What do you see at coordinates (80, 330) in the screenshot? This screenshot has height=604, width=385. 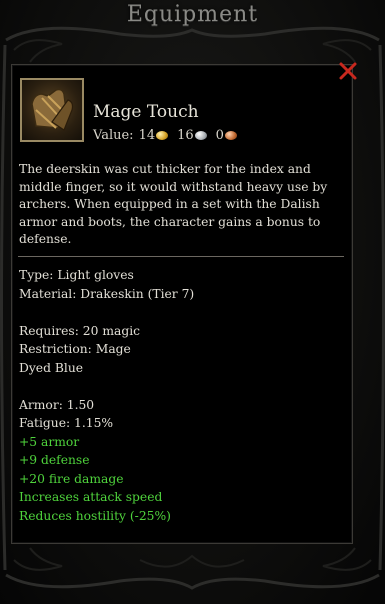 I see `item-requirement: Requires: 20 magic` at bounding box center [80, 330].